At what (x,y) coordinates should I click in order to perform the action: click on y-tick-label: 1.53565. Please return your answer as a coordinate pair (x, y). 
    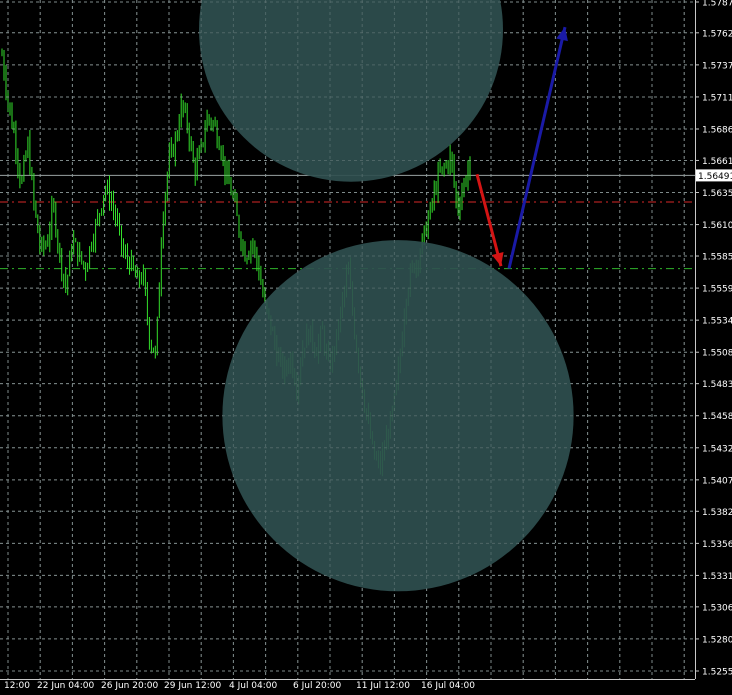
    Looking at the image, I should click on (717, 545).